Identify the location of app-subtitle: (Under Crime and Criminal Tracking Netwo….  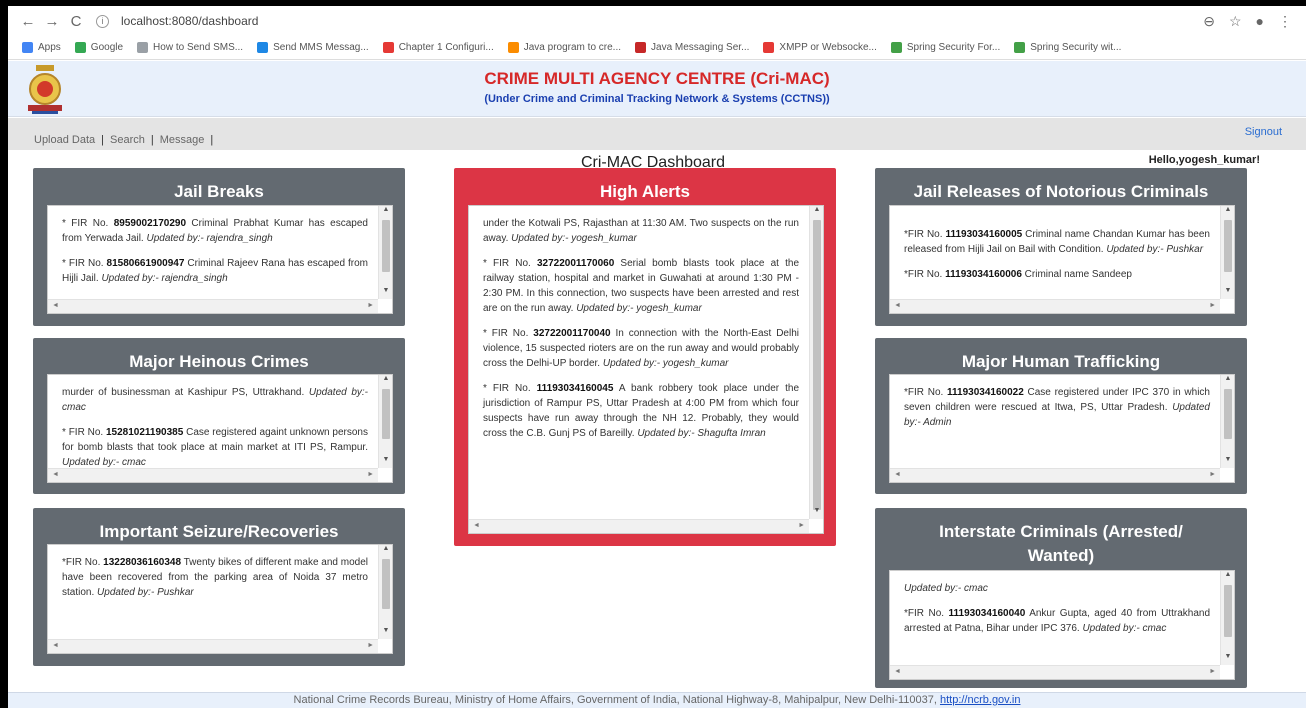
(657, 99).